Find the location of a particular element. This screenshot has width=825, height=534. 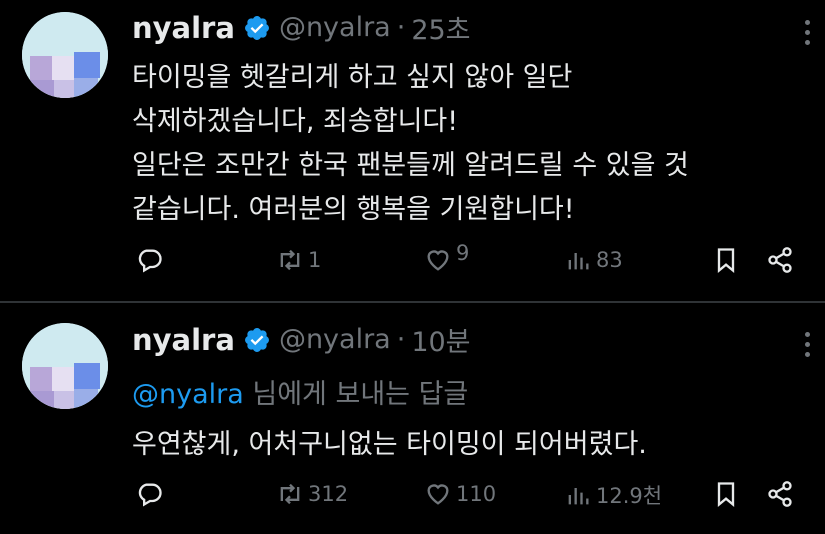

tweet-text-line: 삭제하겠습니다, 죄송합니다! is located at coordinates (295, 121).